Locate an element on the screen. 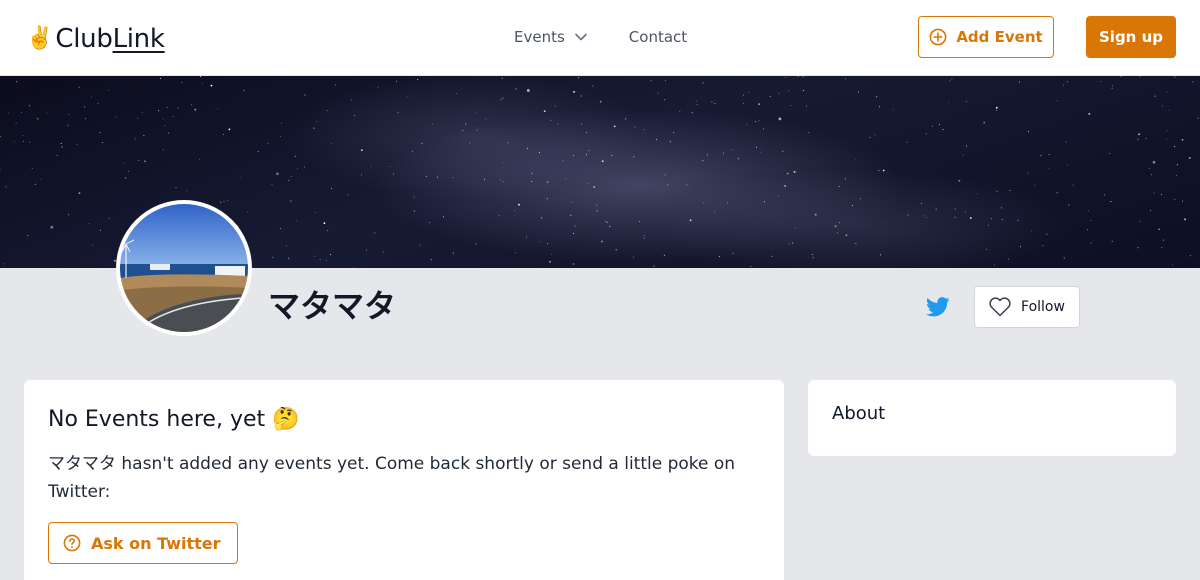  events-card-title: No Events here, yet 🤔 is located at coordinates (404, 420).